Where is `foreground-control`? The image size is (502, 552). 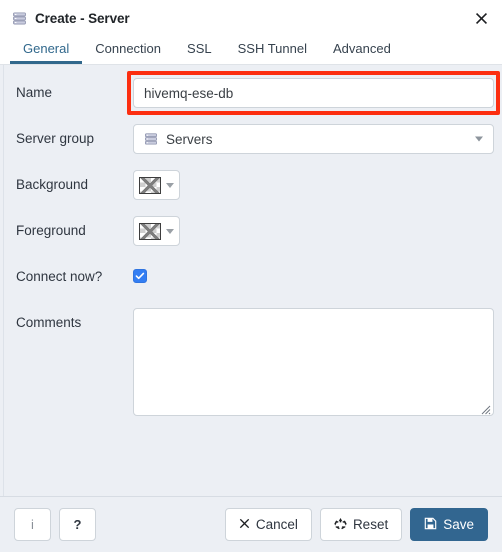
foreground-control is located at coordinates (313, 231).